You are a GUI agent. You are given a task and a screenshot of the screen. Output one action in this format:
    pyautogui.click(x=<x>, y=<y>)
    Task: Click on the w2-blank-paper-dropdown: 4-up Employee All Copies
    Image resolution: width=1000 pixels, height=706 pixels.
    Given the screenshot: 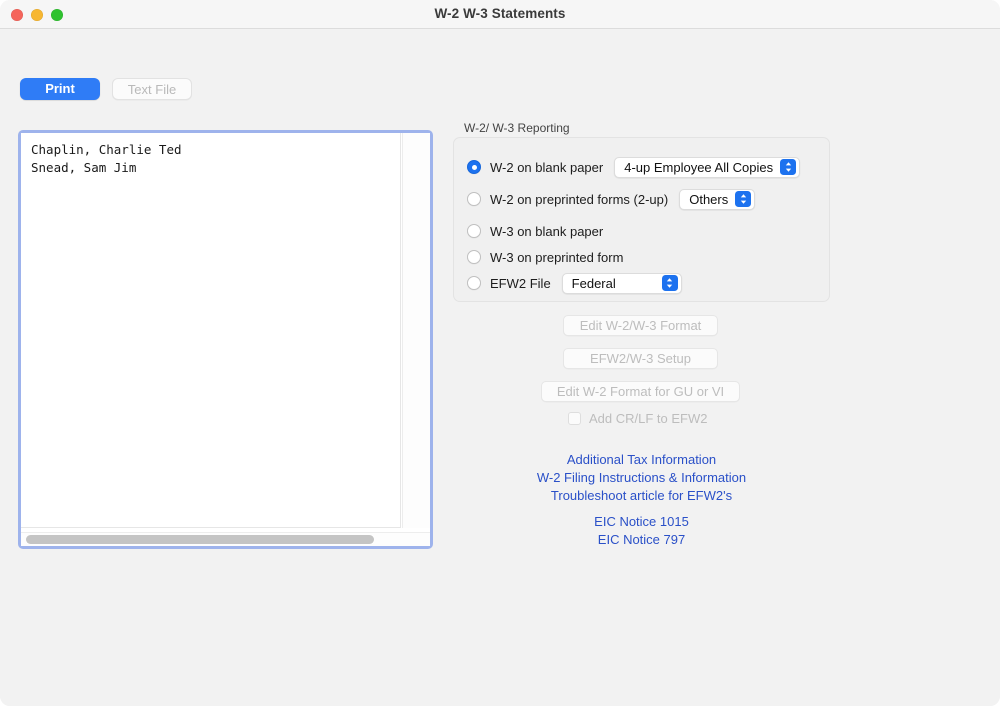 What is the action you would take?
    pyautogui.click(x=707, y=167)
    